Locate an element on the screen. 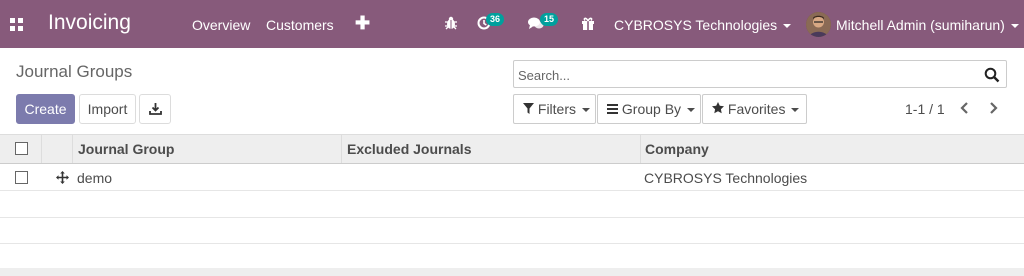 The image size is (1024, 276). app-name: Invoicing is located at coordinates (89, 23).